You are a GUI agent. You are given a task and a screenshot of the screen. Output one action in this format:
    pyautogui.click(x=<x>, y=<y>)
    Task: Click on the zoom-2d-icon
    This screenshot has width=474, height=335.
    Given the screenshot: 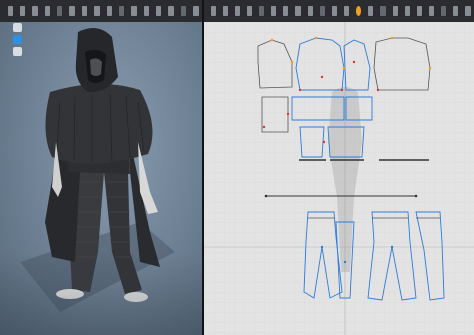 What is the action you would take?
    pyautogui.click(x=468, y=11)
    